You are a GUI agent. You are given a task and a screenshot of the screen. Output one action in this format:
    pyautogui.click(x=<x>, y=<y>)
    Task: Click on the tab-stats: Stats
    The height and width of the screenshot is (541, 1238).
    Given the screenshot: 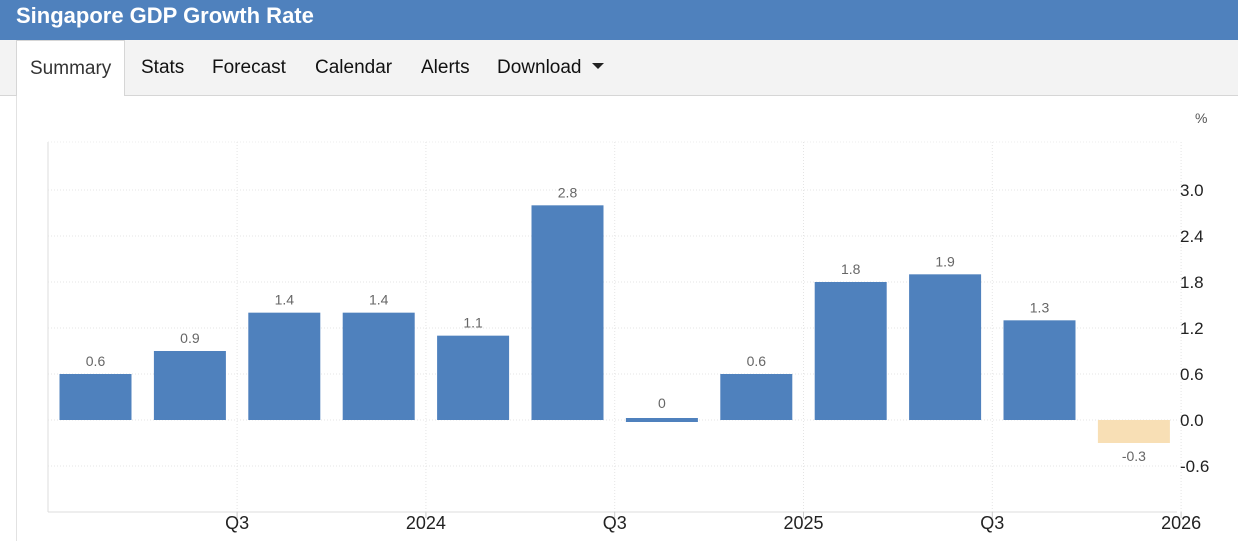 What is the action you would take?
    pyautogui.click(x=162, y=68)
    